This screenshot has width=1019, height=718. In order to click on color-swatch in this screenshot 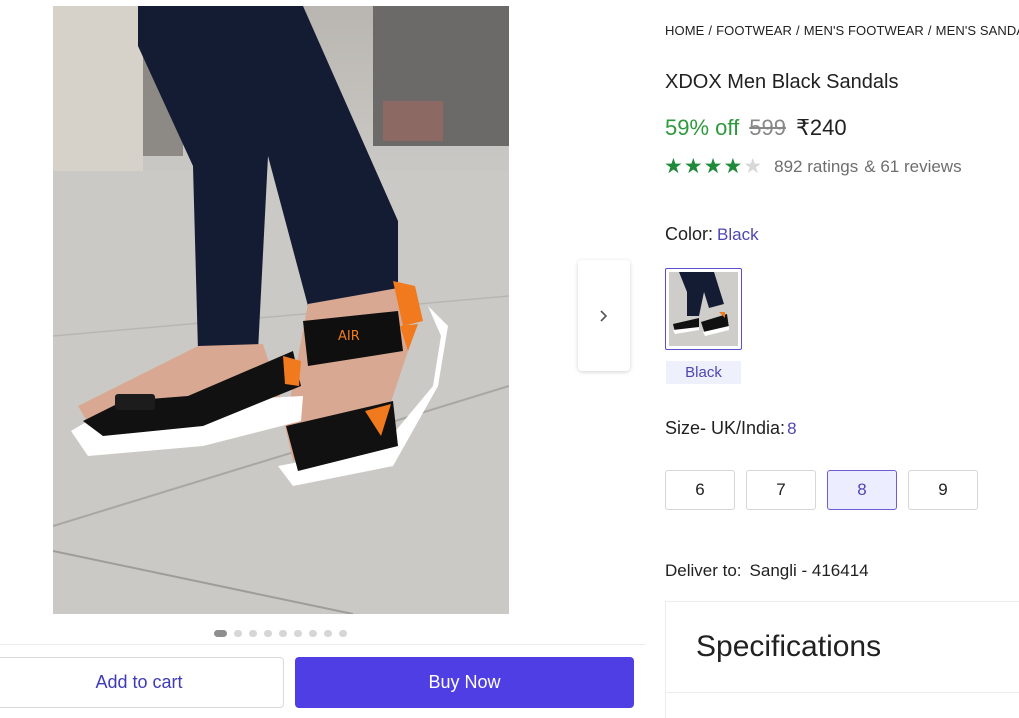, I will do `click(703, 309)`.